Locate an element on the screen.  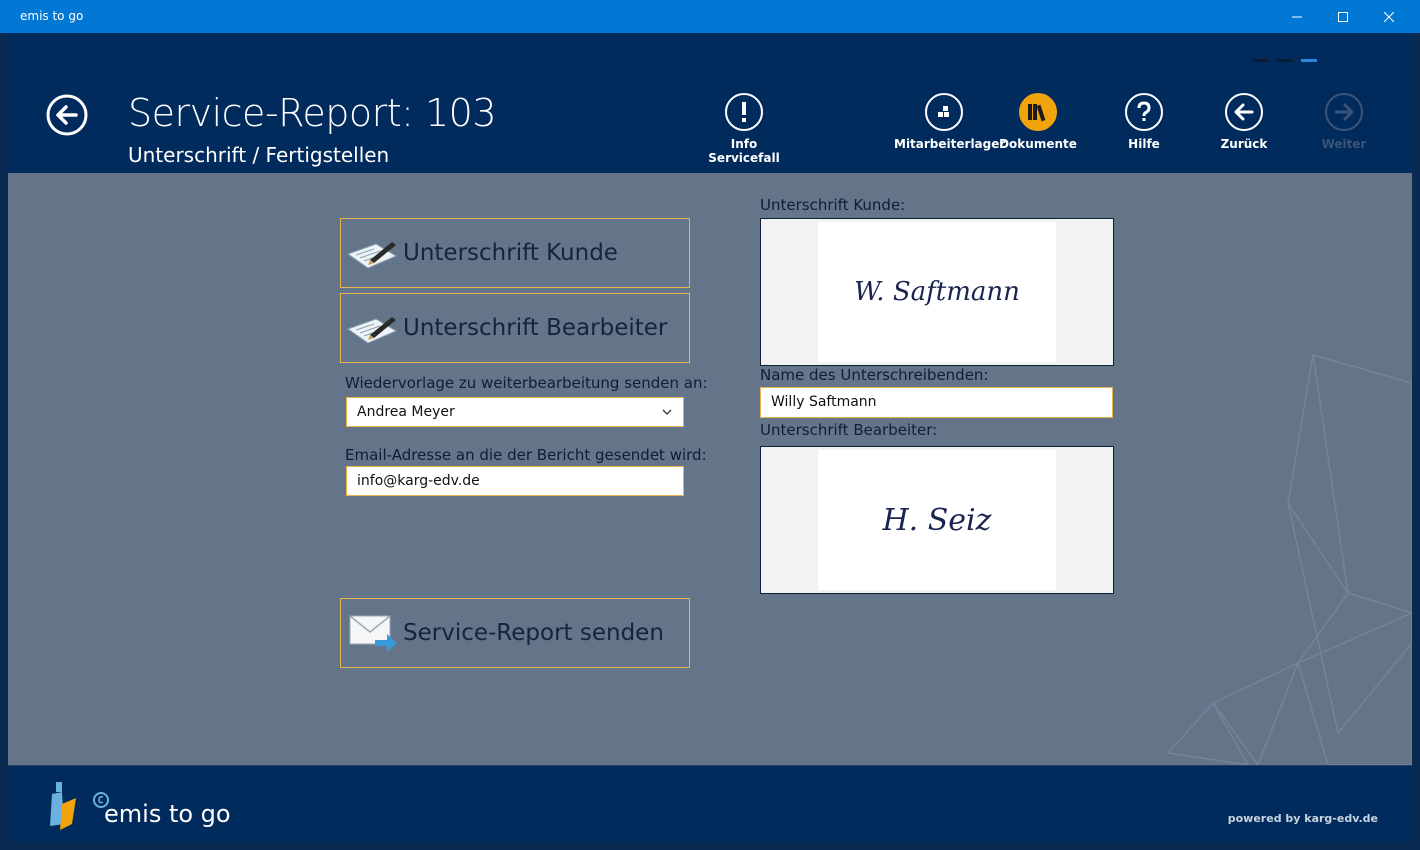
close-icon is located at coordinates (1389, 16).